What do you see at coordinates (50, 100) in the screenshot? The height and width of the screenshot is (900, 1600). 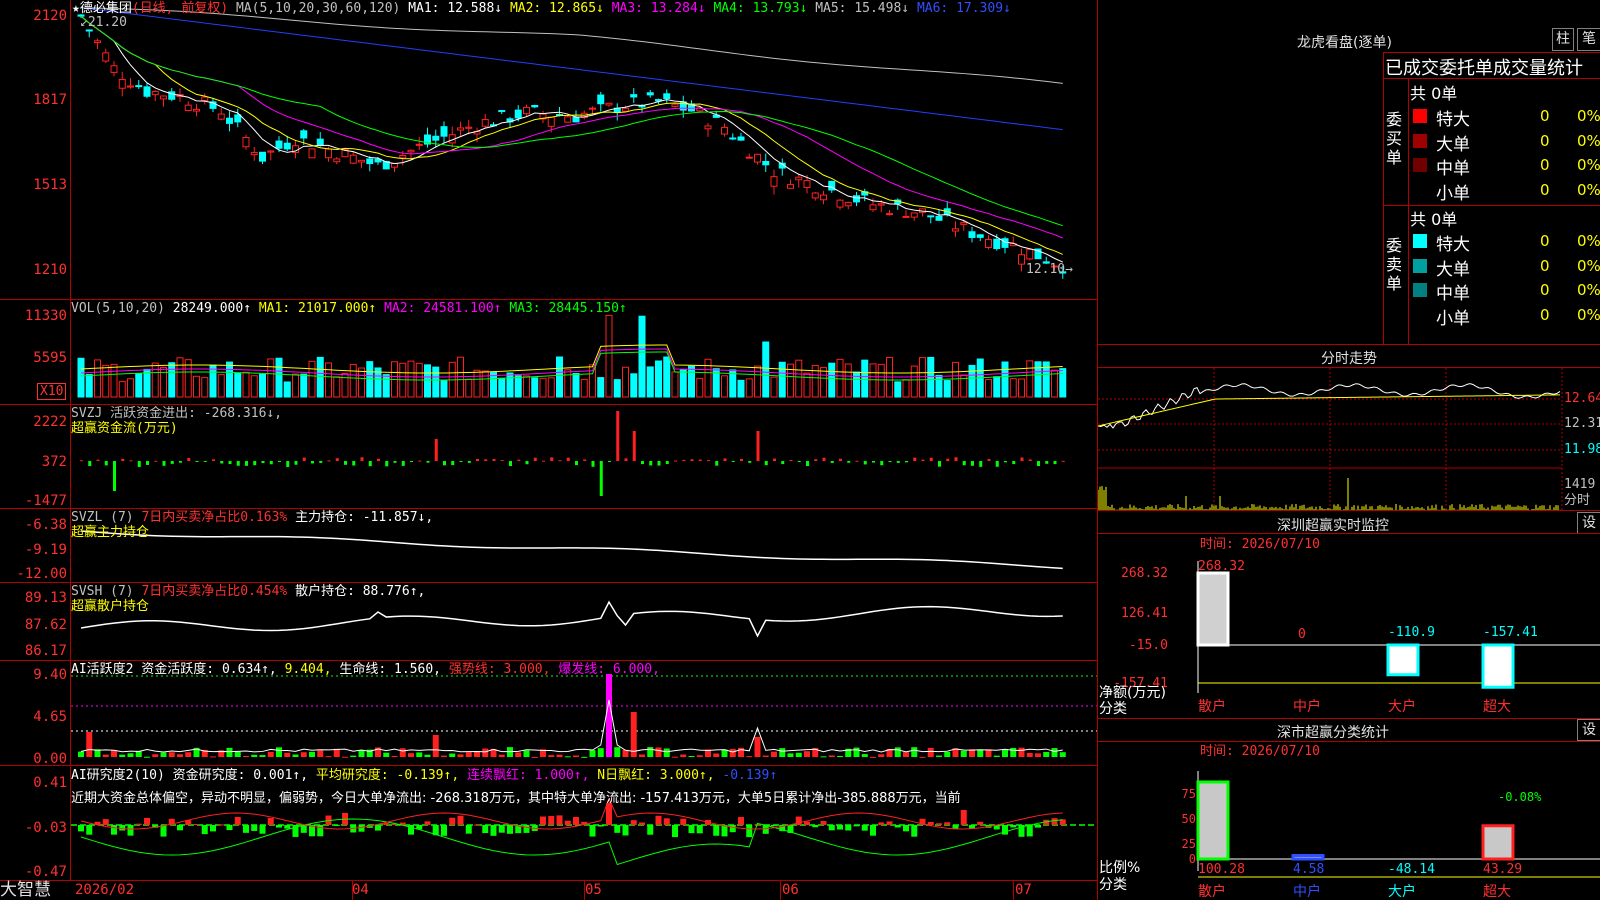 I see `price-tick: 1817` at bounding box center [50, 100].